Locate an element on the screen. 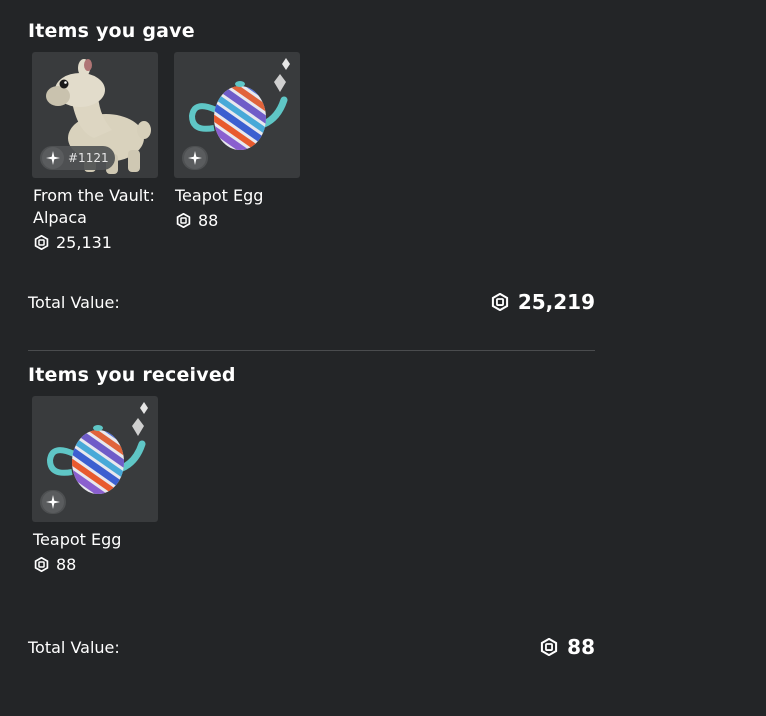 This screenshot has width=766, height=716. serial-number: #1121 is located at coordinates (88, 158).